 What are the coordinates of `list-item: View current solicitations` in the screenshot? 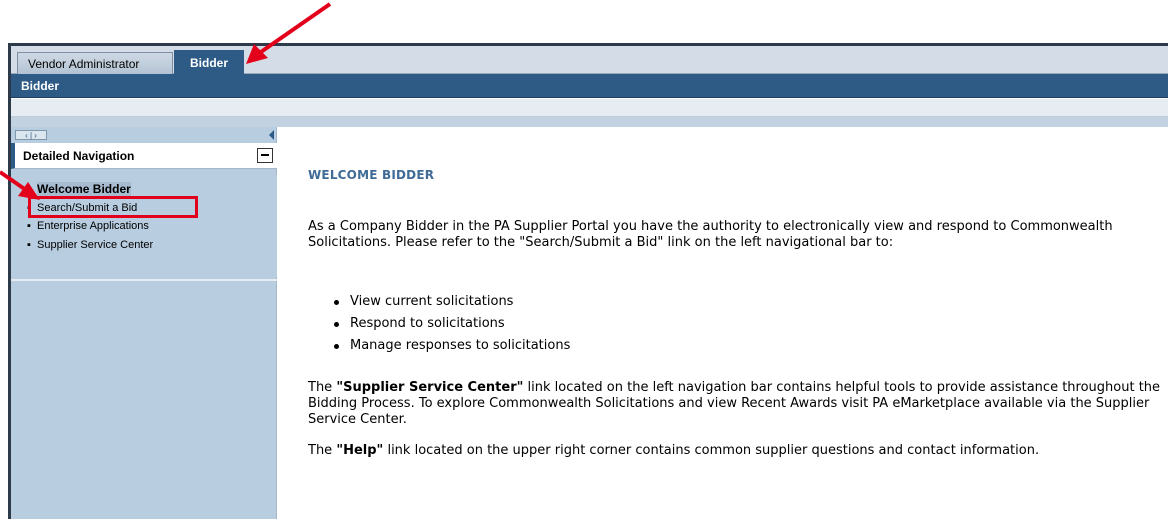 It's located at (452, 302).